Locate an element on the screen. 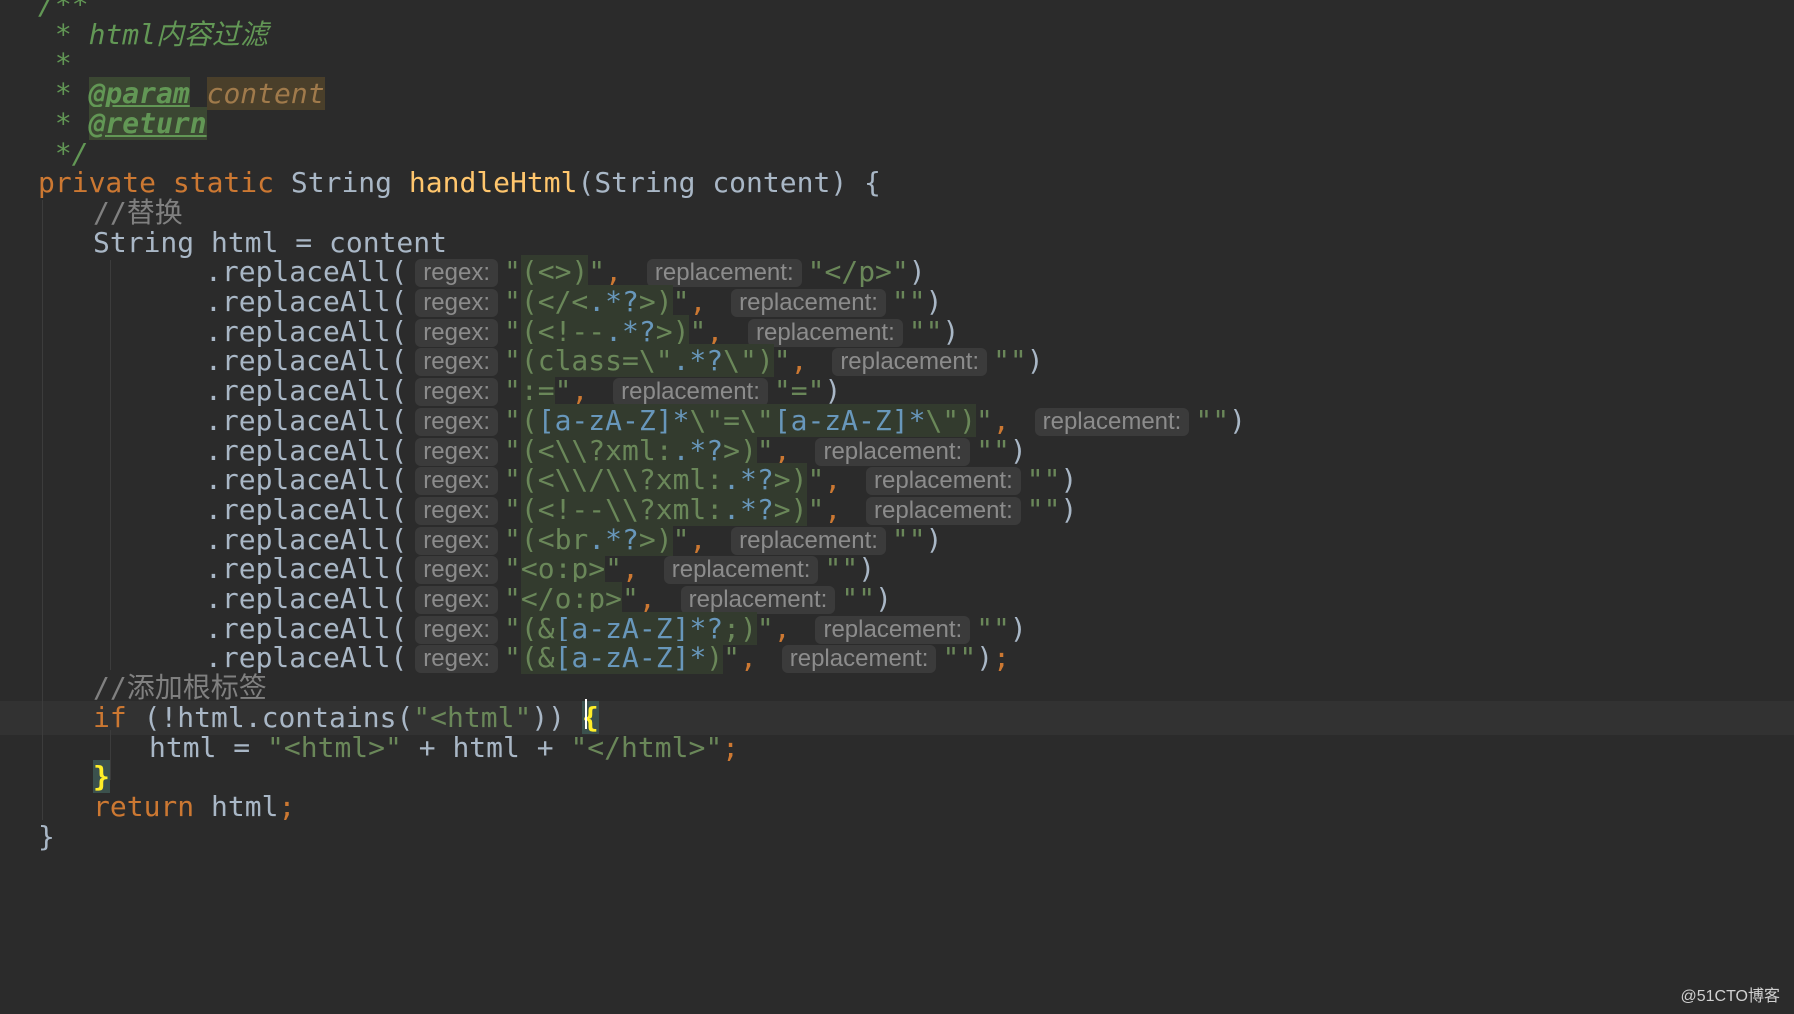 Image resolution: width=1794 pixels, height=1014 pixels. code-token: return is located at coordinates (152, 806).